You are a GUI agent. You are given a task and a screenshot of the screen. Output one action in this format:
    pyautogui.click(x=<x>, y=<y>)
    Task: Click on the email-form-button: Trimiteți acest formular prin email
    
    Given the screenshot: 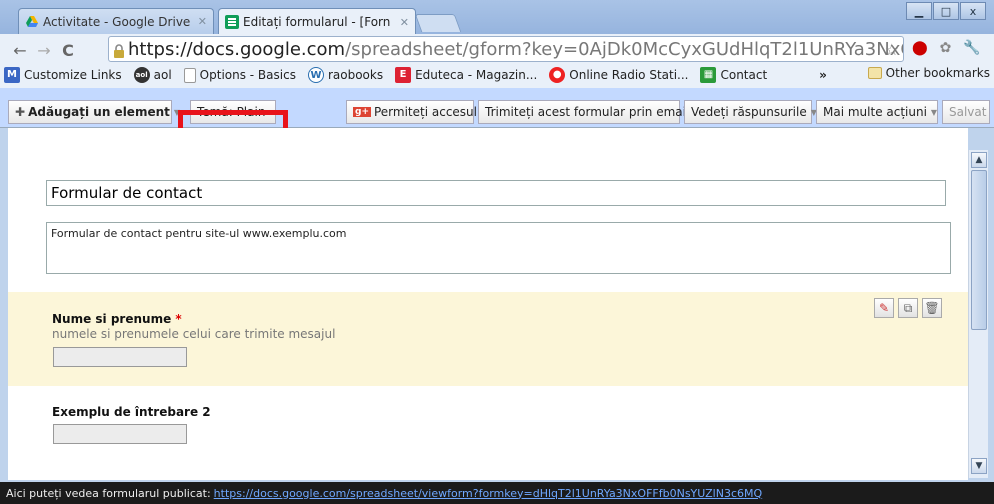 What is the action you would take?
    pyautogui.click(x=583, y=112)
    